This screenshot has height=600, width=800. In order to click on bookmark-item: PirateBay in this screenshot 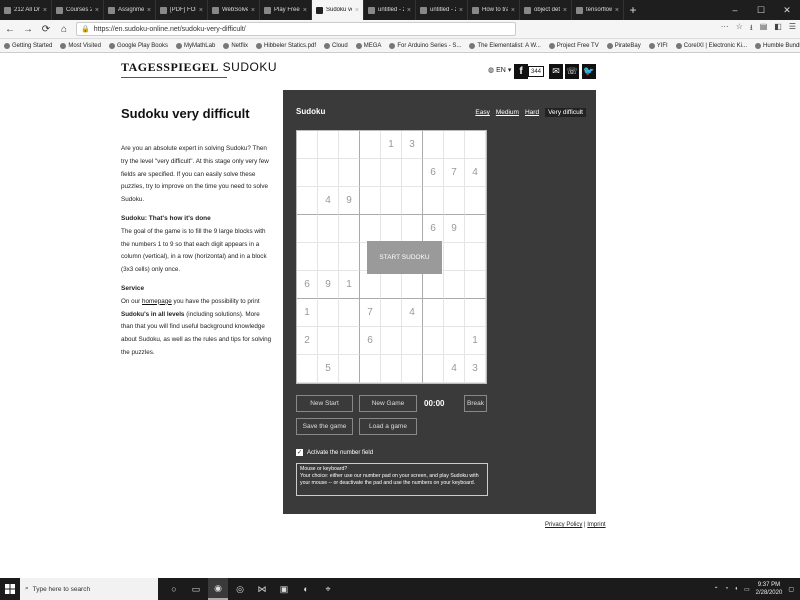, I will do `click(623, 45)`.